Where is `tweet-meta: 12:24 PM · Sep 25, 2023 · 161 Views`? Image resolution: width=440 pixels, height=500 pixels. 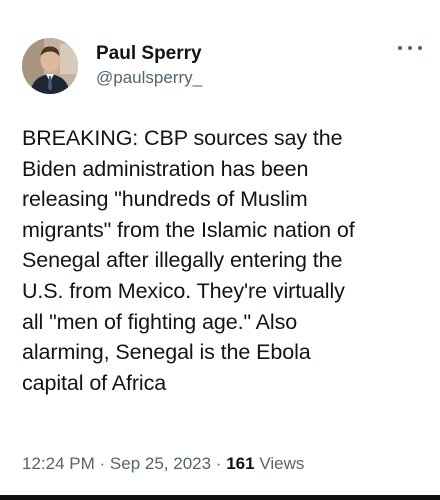 tweet-meta: 12:24 PM · Sep 25, 2023 · 161 Views is located at coordinates (163, 464).